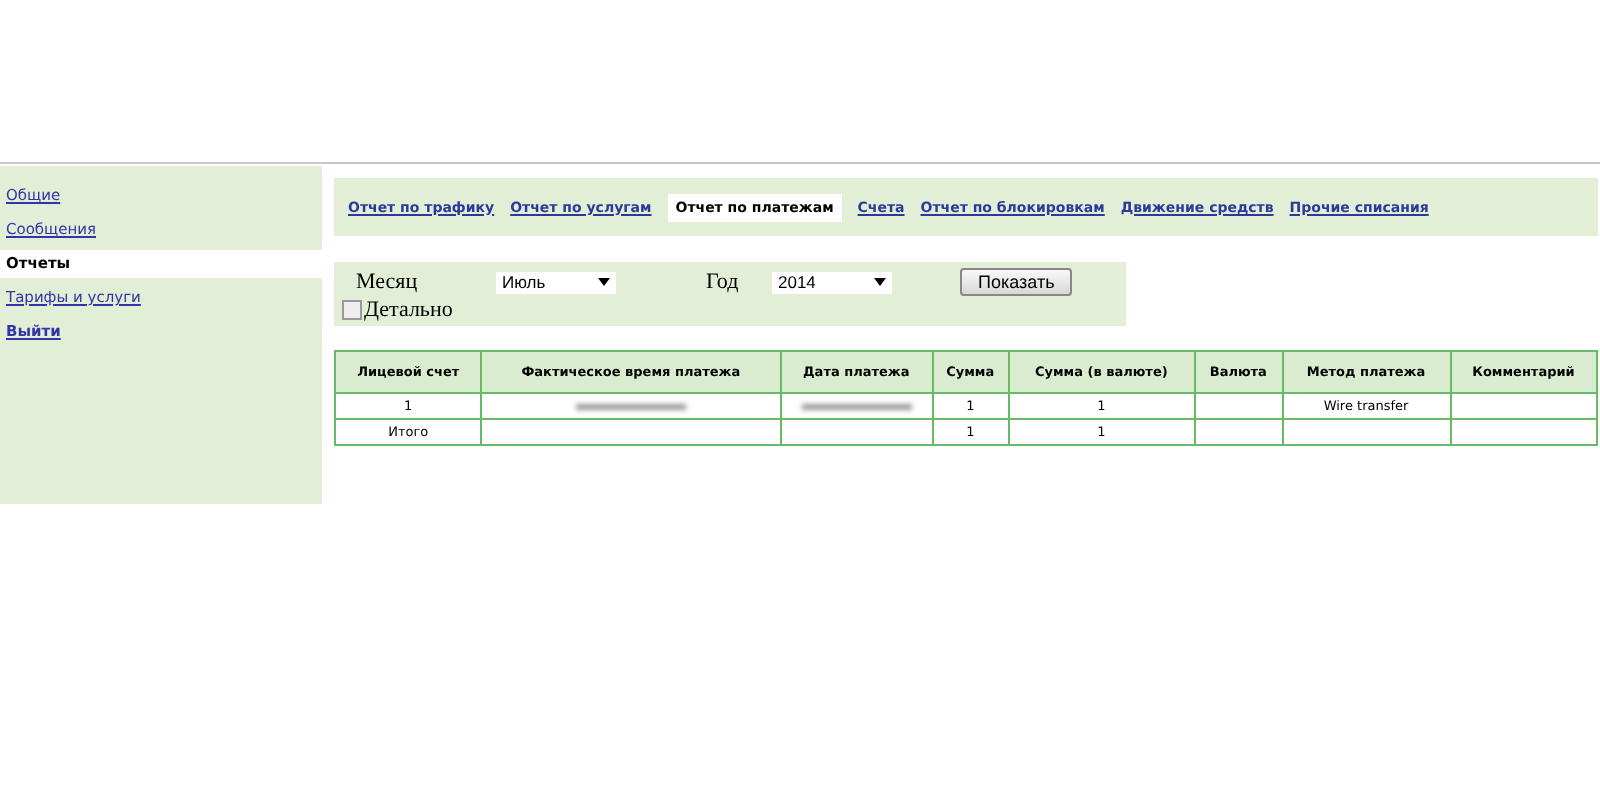  Describe the element at coordinates (1016, 282) in the screenshot. I see `show-button: Показать` at that location.